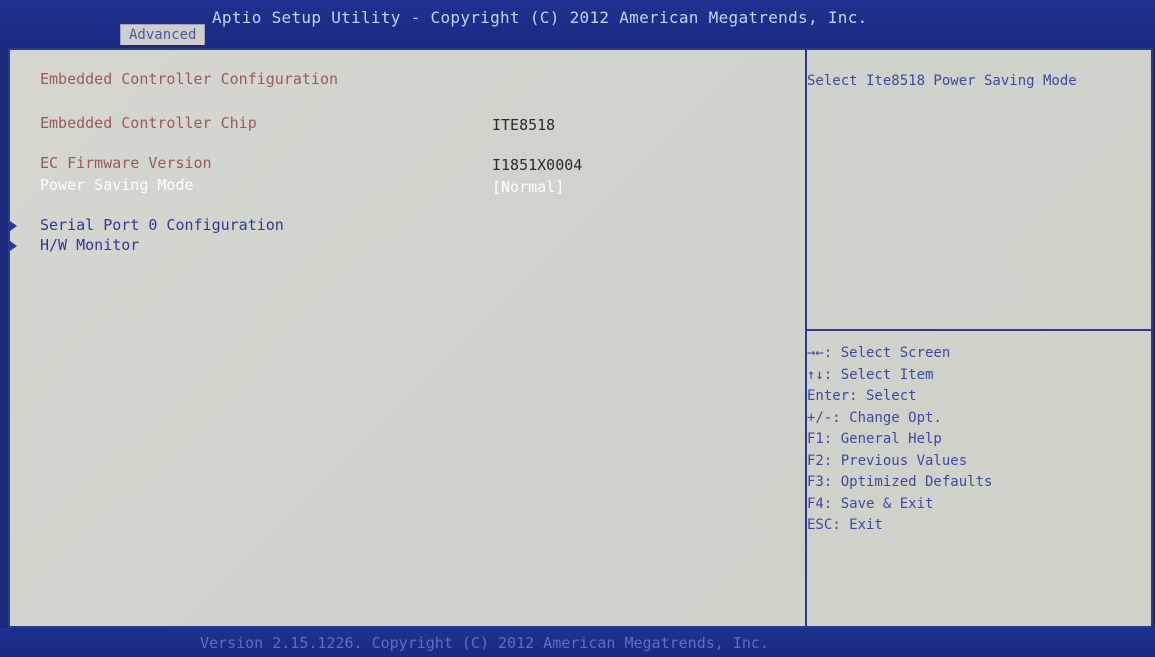  What do you see at coordinates (189, 79) in the screenshot?
I see `section-title: Embedded Controller Configuration` at bounding box center [189, 79].